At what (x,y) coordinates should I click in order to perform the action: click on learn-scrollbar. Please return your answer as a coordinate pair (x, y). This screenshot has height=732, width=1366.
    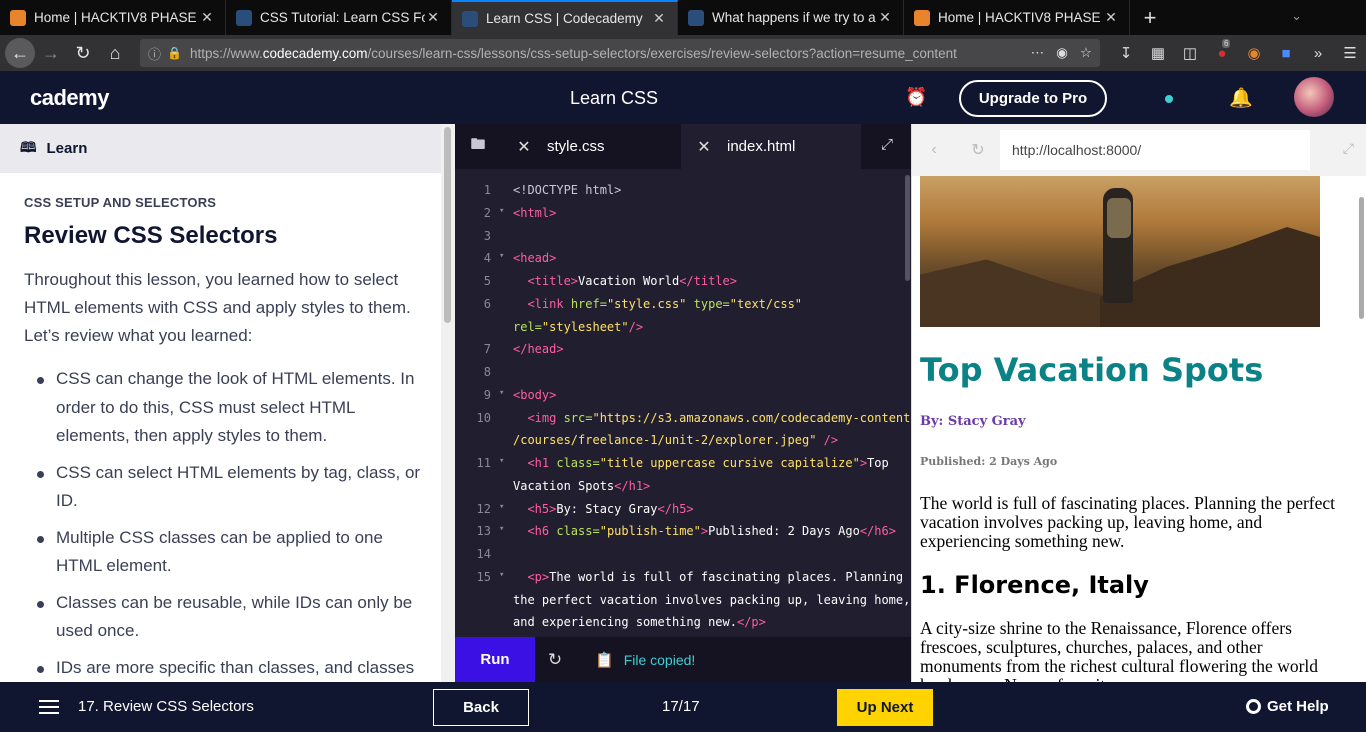
    Looking at the image, I should click on (448, 403).